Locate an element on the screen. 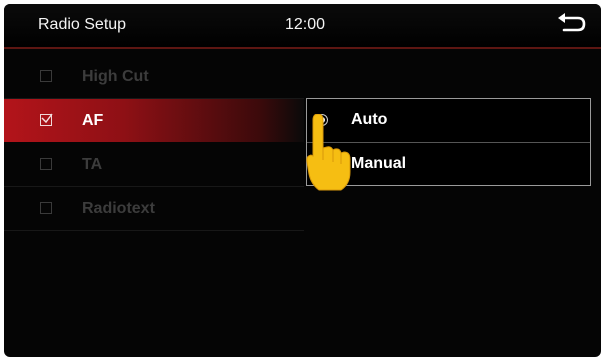 This screenshot has height=359, width=605. popup-option-auto: Auto is located at coordinates (448, 121).